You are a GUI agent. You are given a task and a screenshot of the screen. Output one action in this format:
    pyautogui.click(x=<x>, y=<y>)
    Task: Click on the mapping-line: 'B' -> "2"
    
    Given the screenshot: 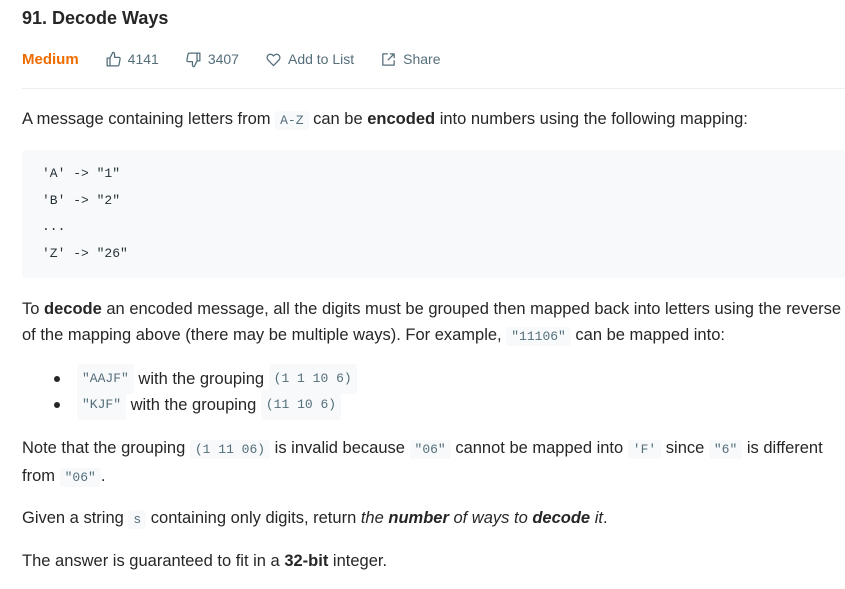 What is the action you would take?
    pyautogui.click(x=81, y=200)
    